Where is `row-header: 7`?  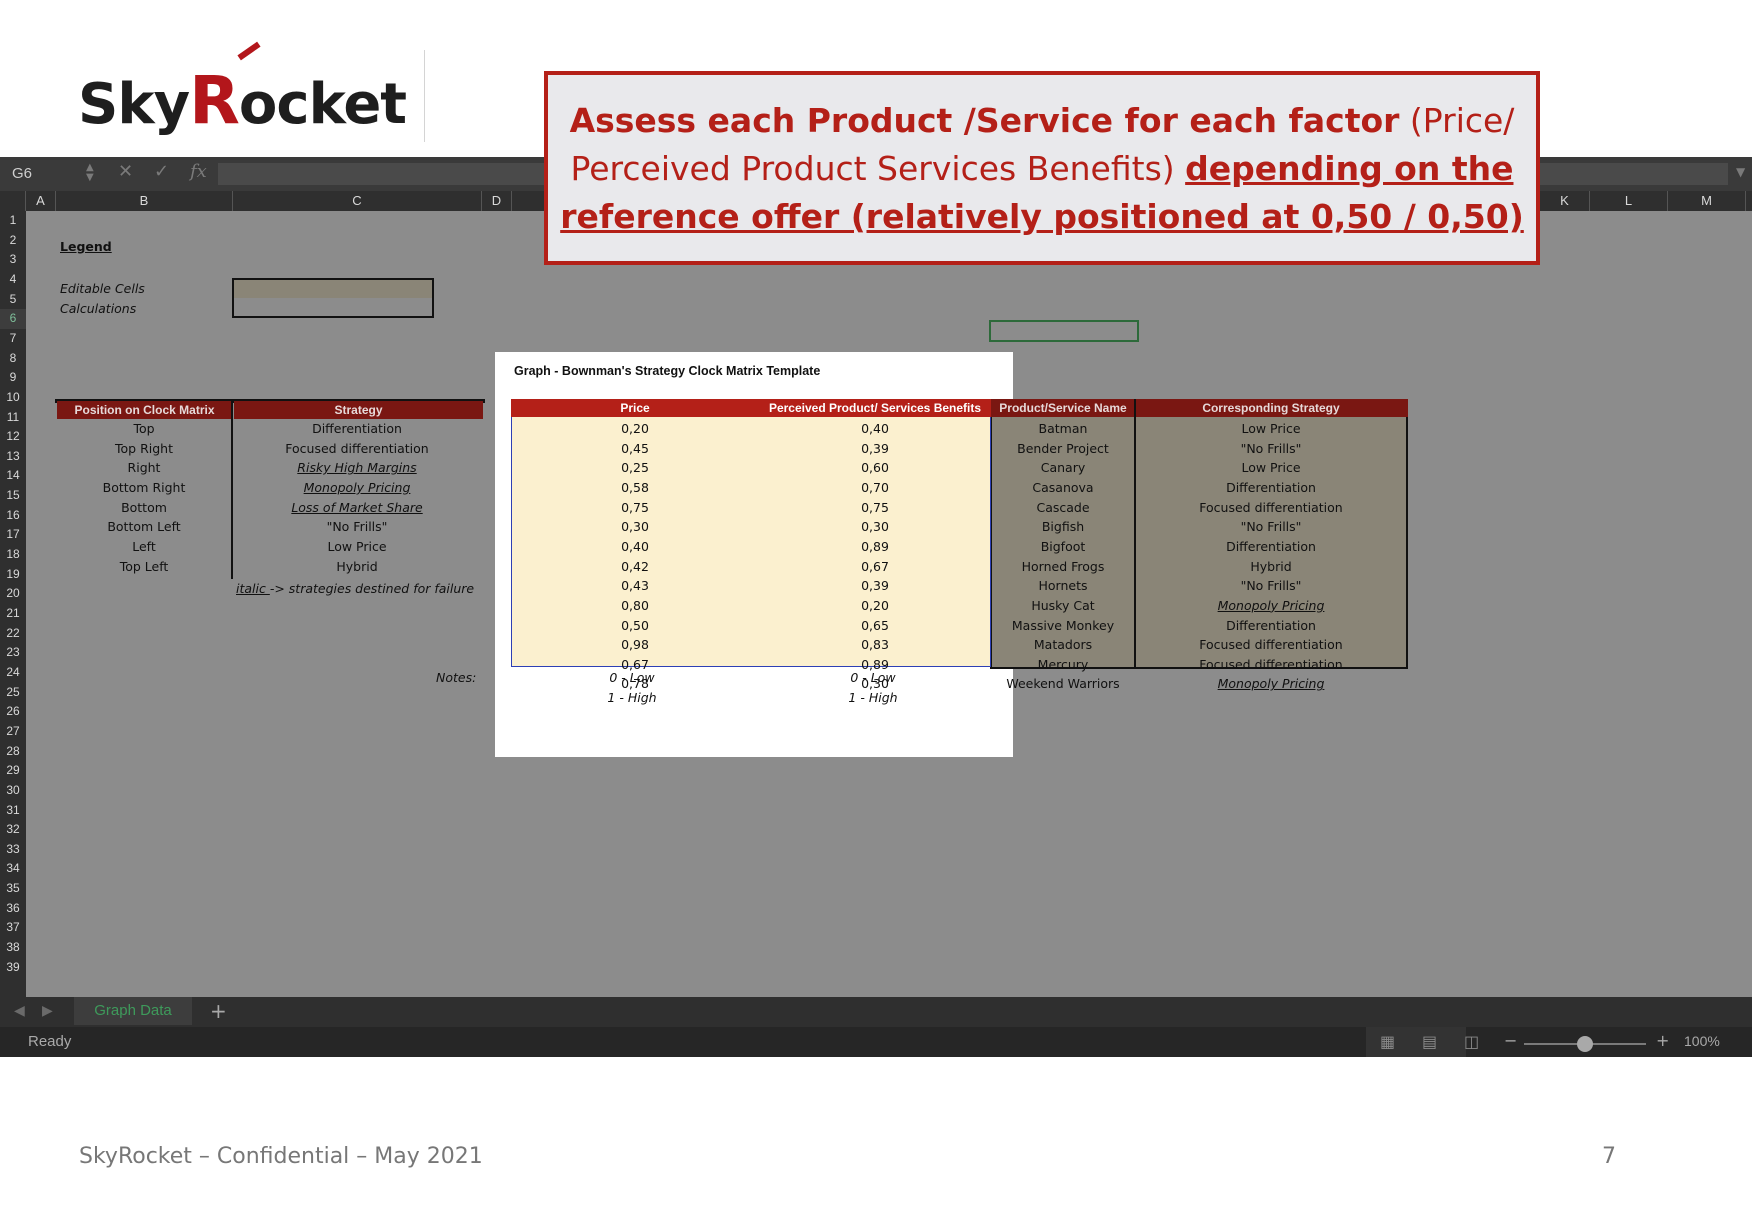 row-header: 7 is located at coordinates (13, 339).